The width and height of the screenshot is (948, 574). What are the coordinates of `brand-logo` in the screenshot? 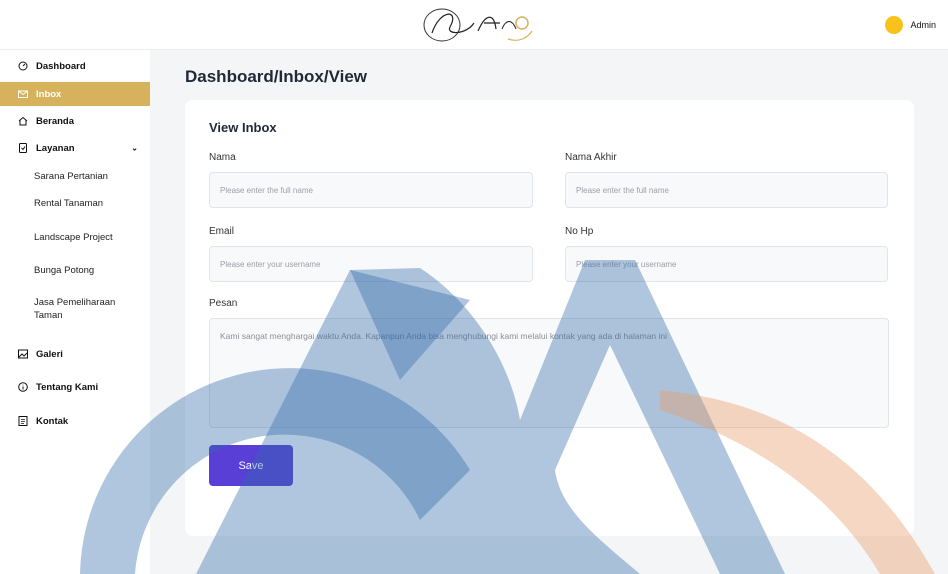 It's located at (480, 26).